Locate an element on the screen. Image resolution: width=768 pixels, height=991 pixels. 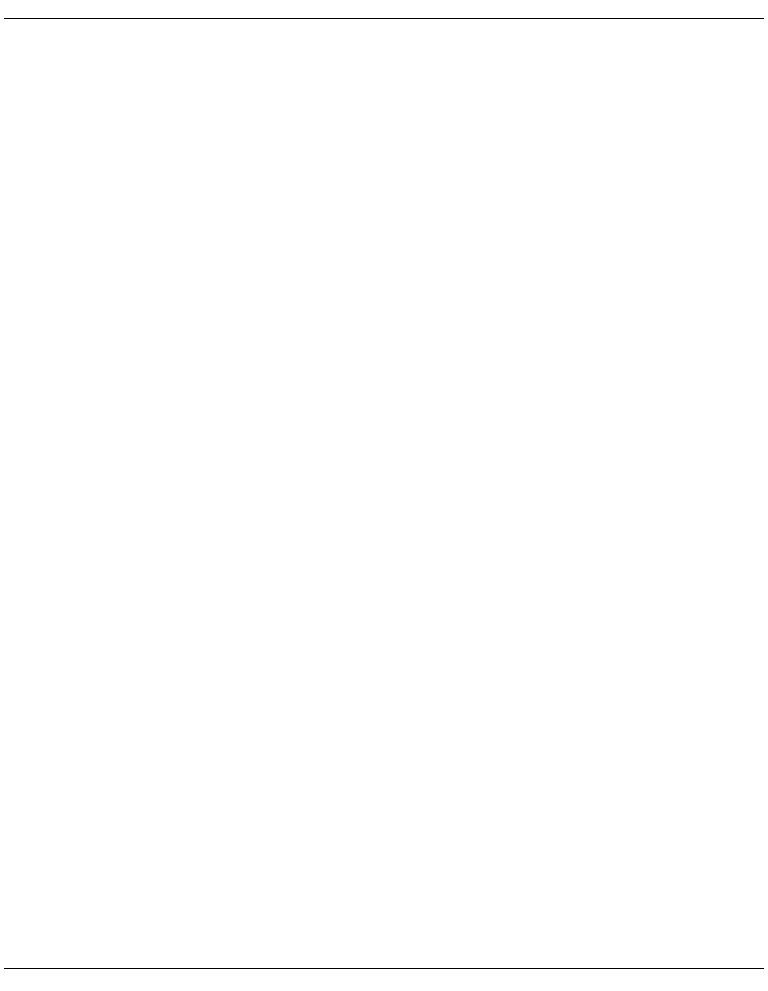
document-footer is located at coordinates (384, 978).